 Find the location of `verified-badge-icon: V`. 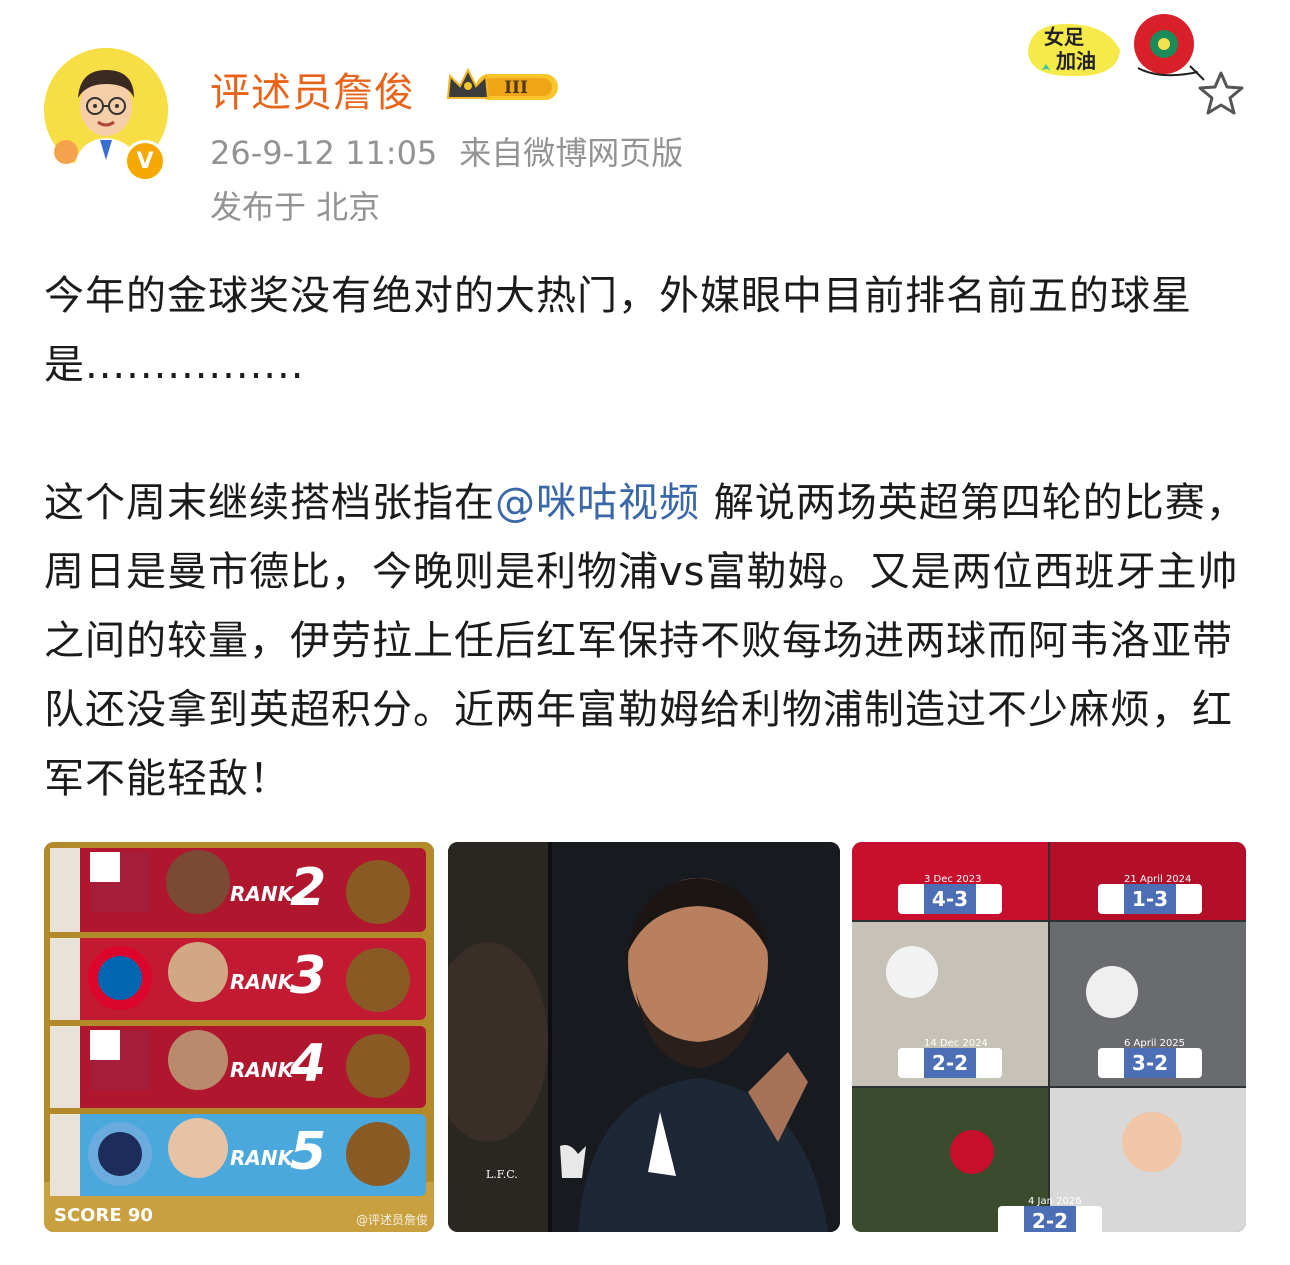

verified-badge-icon: V is located at coordinates (145, 161).